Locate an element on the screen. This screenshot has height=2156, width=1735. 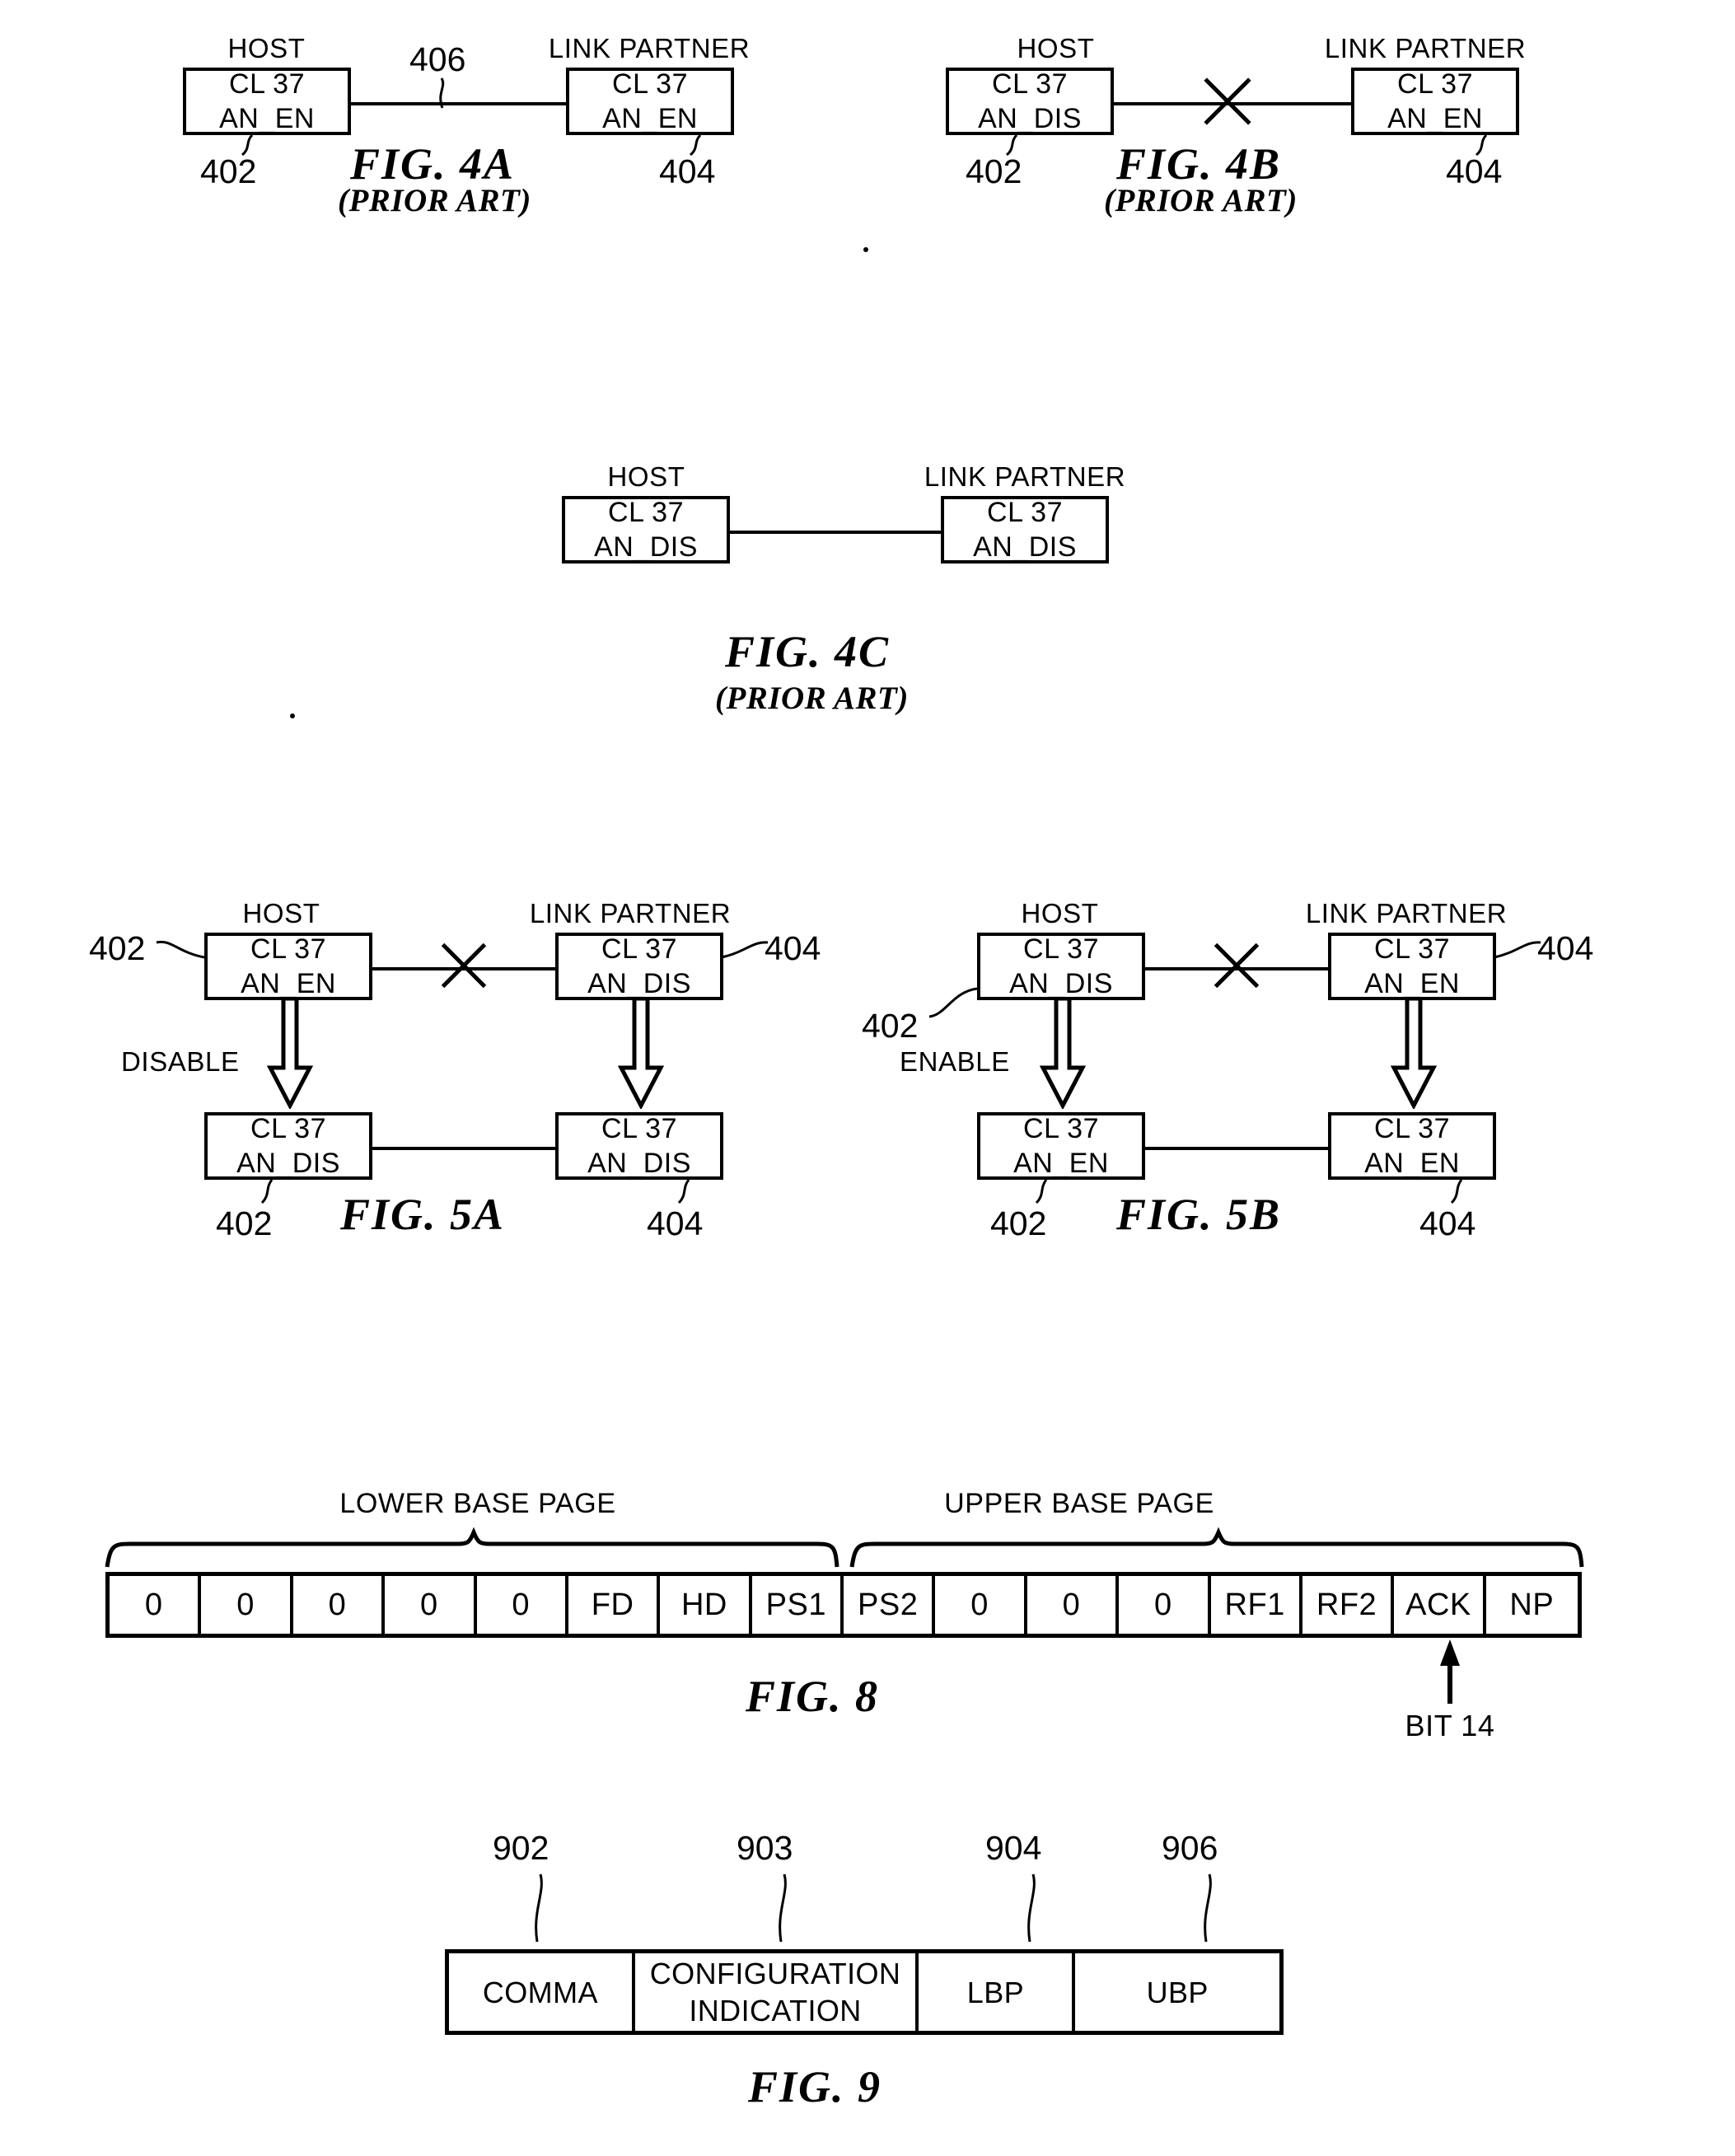
fig9-cell-ubp-text: UBP is located at coordinates (1177, 1992).